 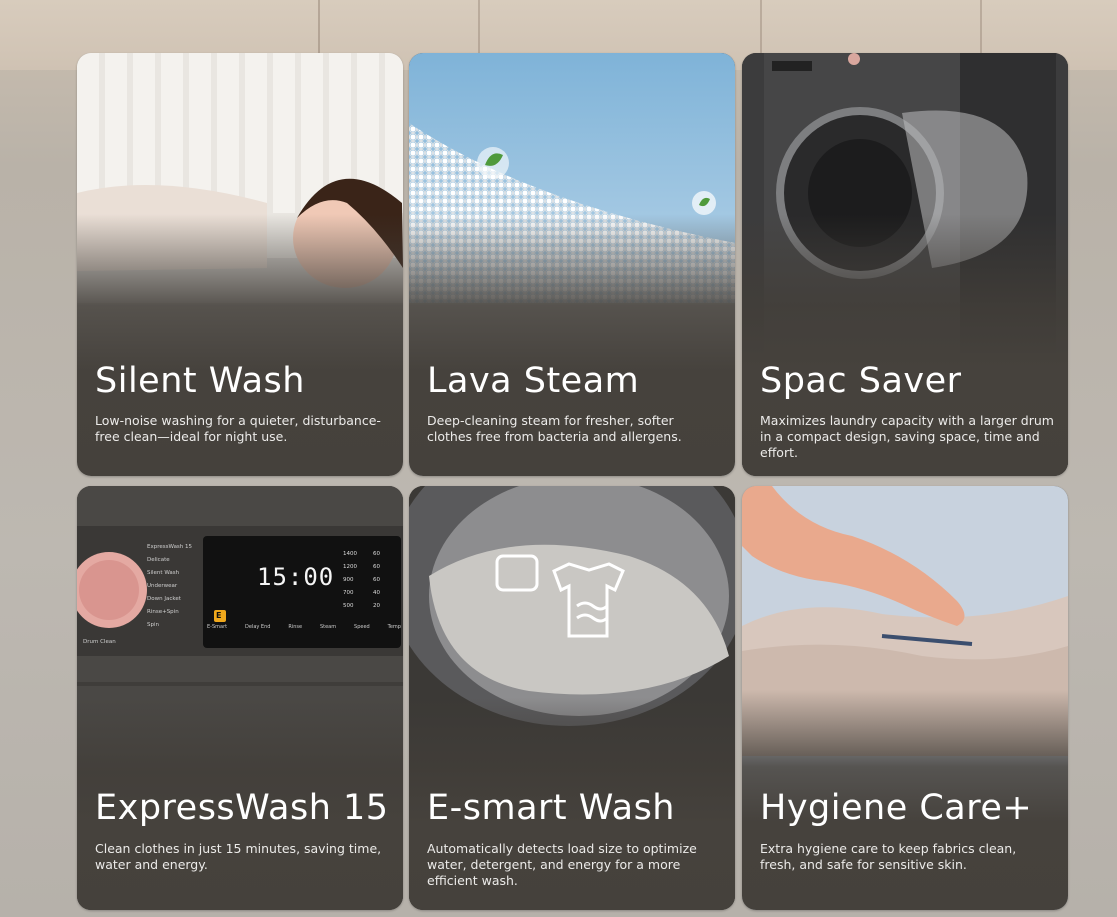 I want to click on speed-value: 1200, so click(x=350, y=567).